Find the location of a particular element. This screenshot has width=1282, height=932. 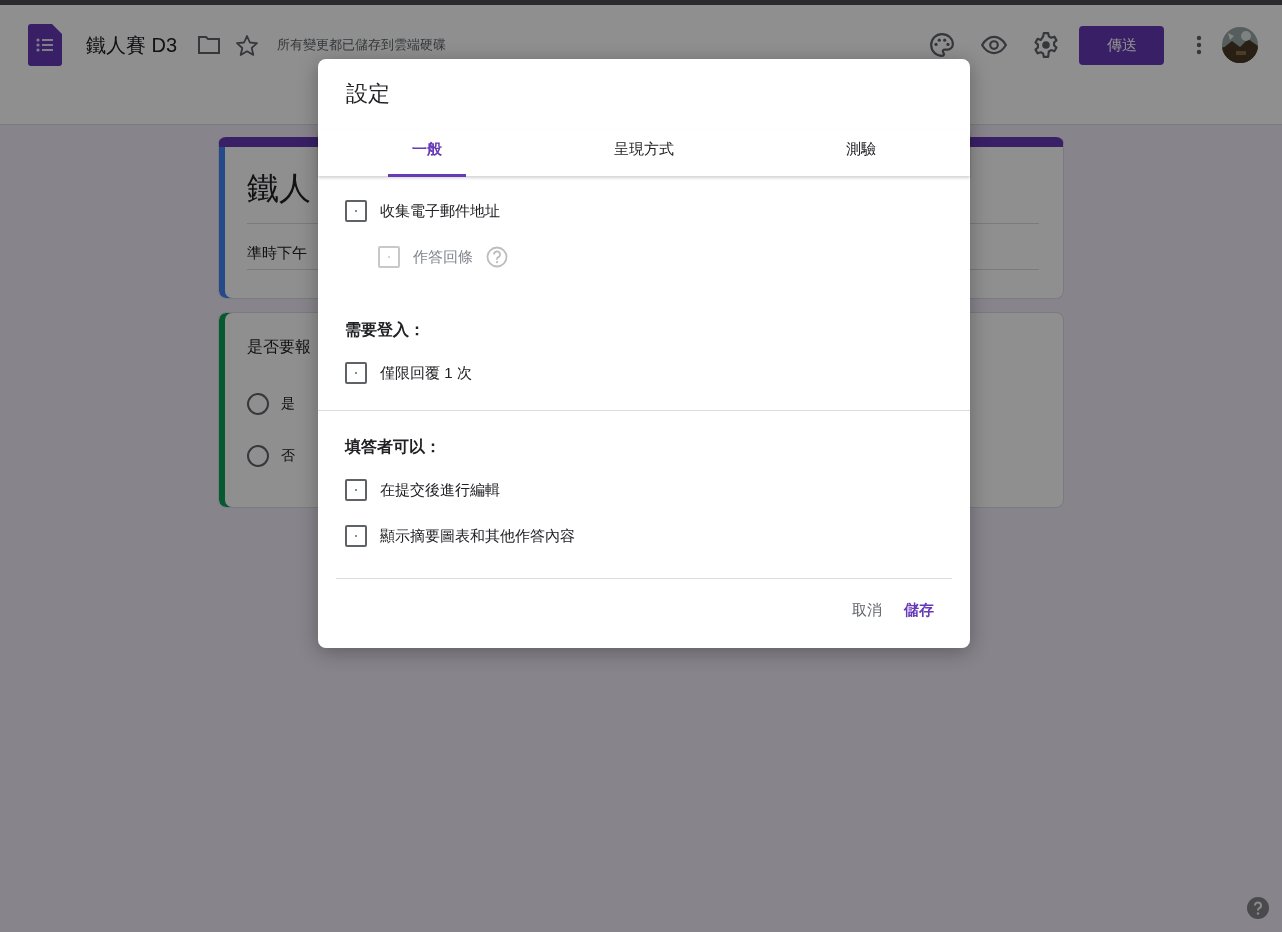

checkbox-label: 收集電子郵件地址 is located at coordinates (440, 211).